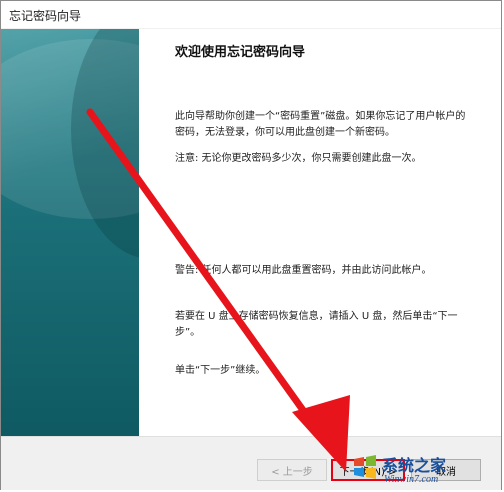 Image resolution: width=504 pixels, height=492 pixels. Describe the element at coordinates (411, 479) in the screenshot. I see `watermark-english: Winwin7.com` at that location.